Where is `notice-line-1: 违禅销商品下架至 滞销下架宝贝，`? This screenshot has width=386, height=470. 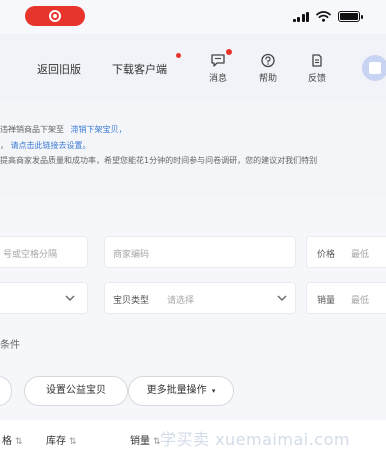
notice-line-1: 违禅销商品下架至 滞销下架宝贝， is located at coordinates (63, 129).